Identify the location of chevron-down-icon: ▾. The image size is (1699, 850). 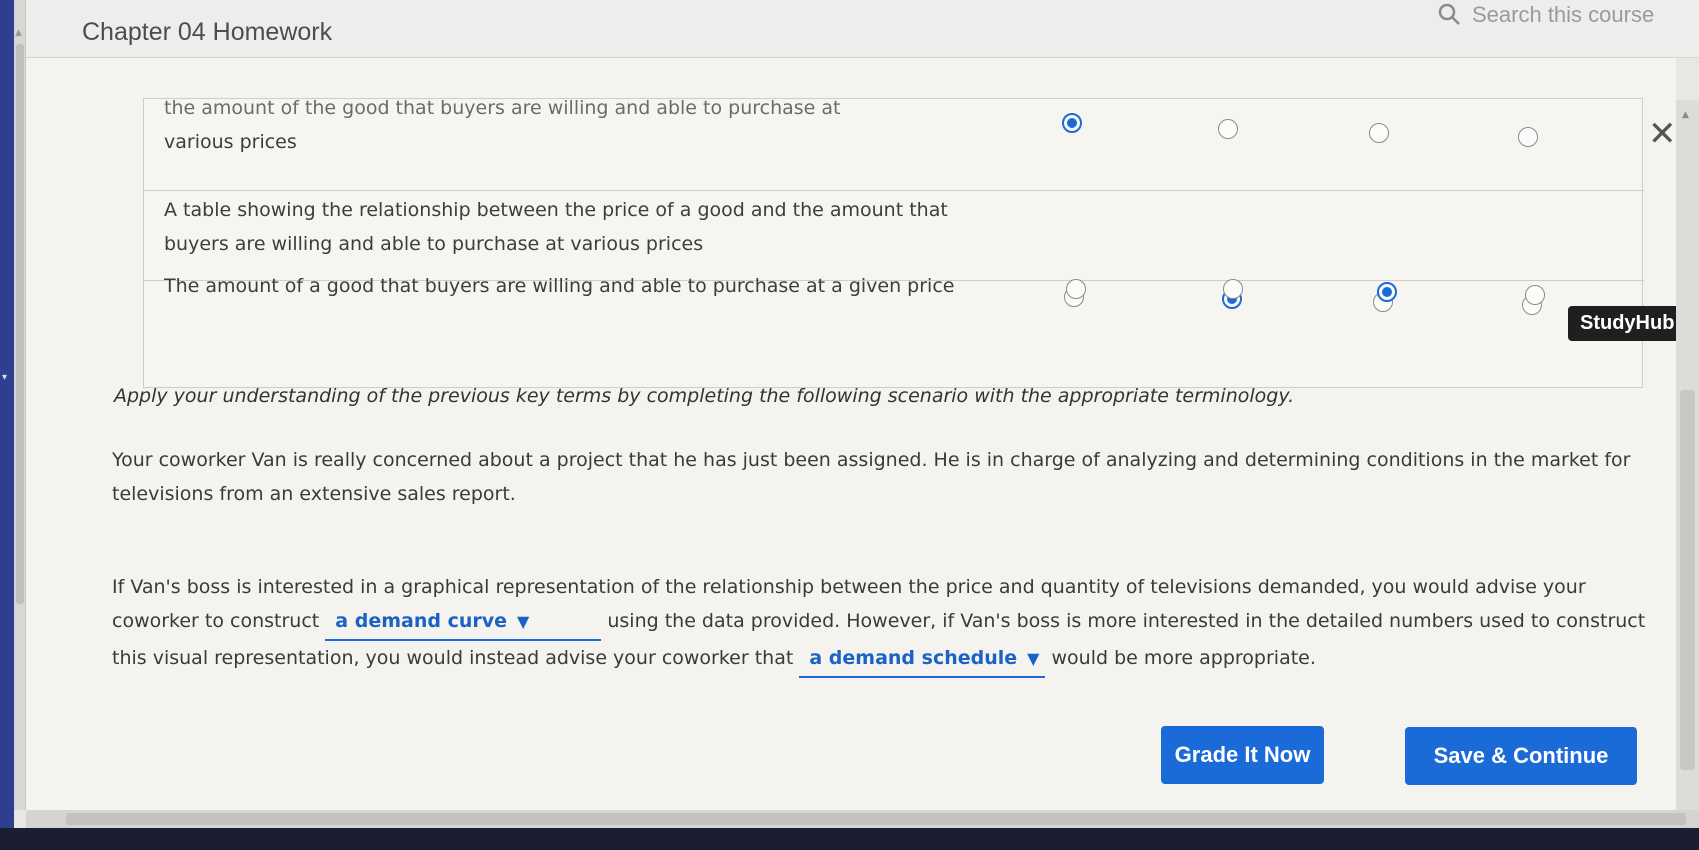
(5, 377).